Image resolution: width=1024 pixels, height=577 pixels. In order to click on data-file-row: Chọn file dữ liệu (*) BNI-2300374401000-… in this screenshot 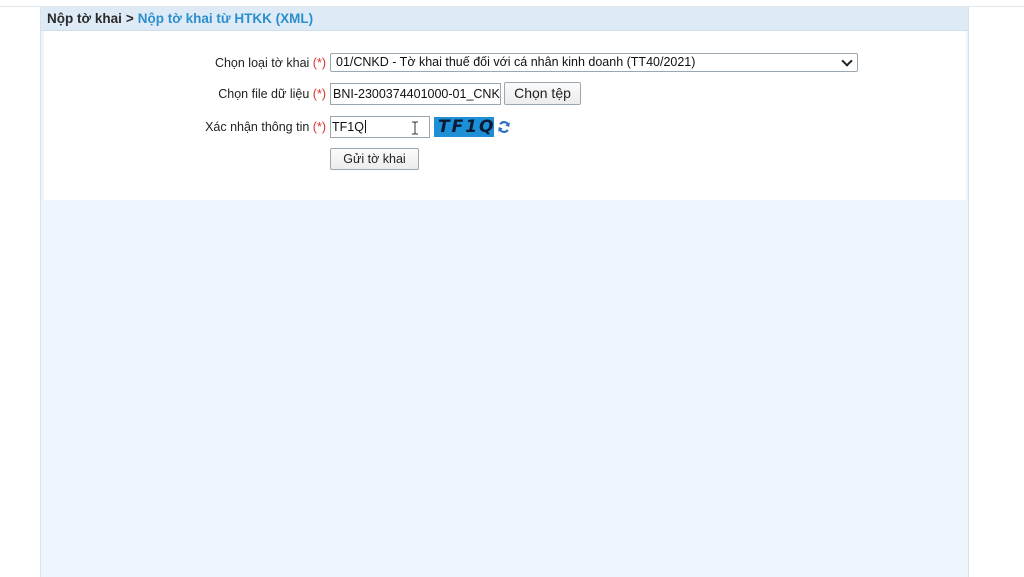, I will do `click(505, 94)`.